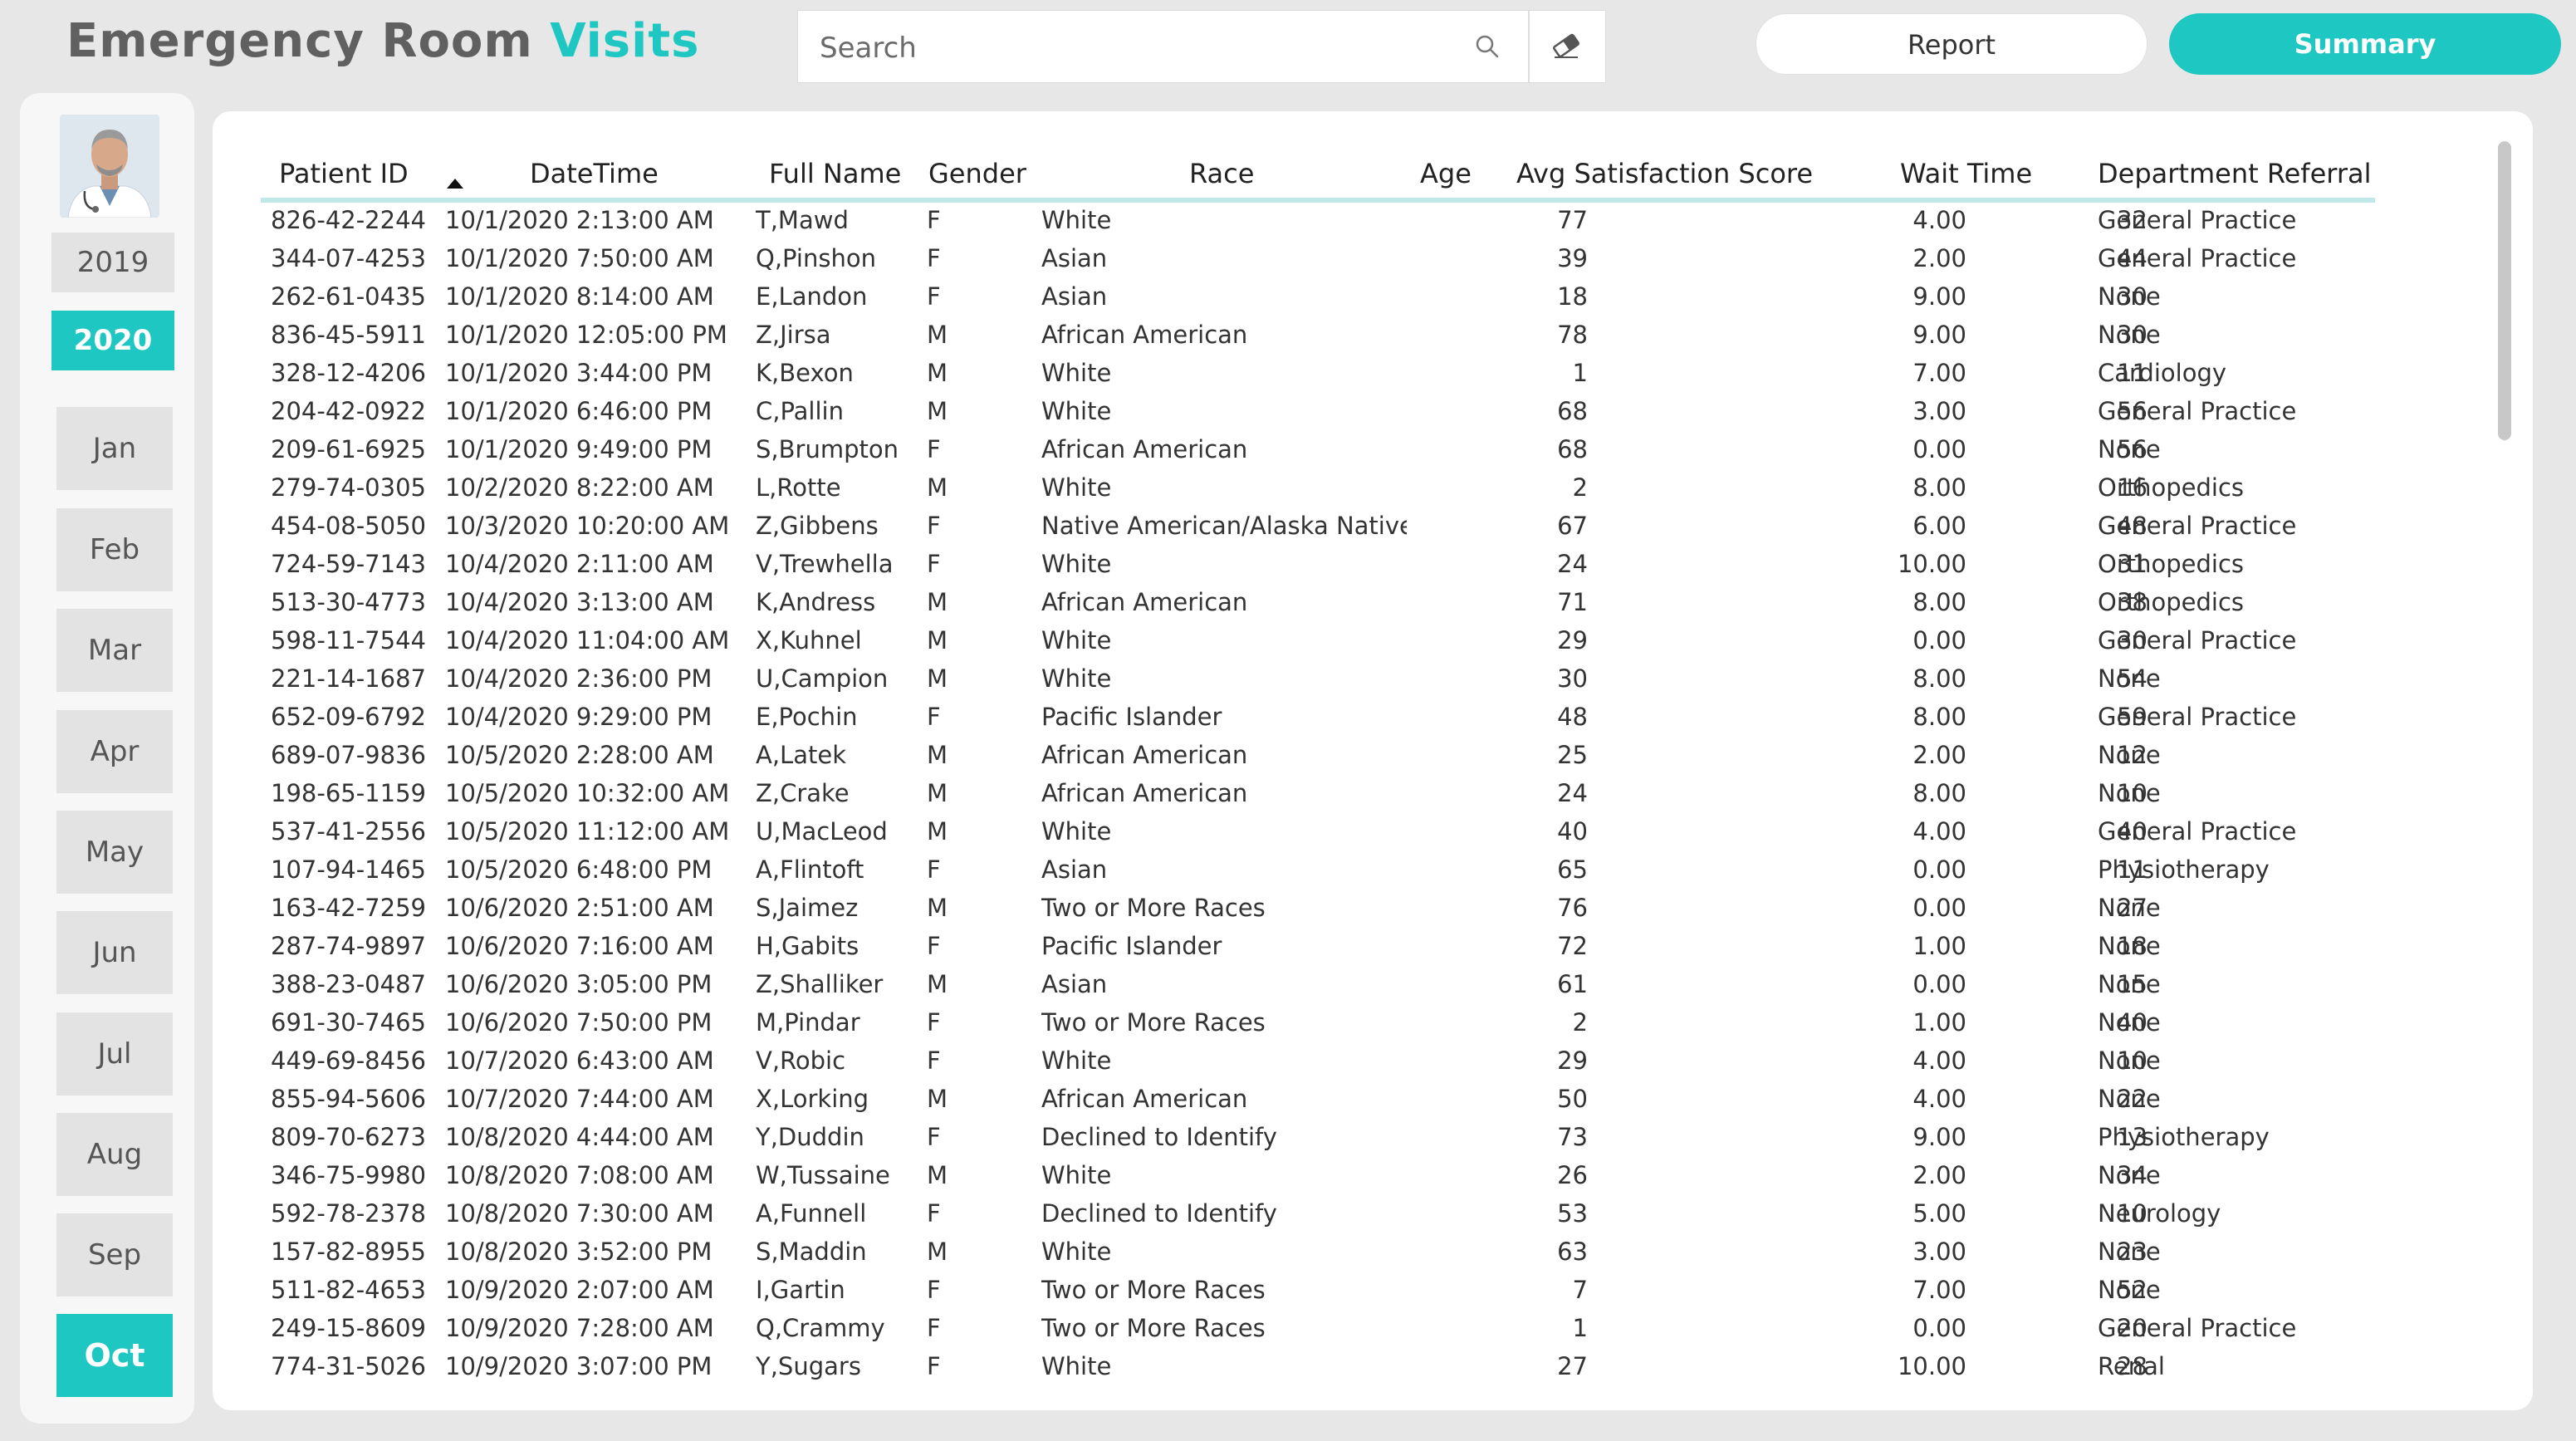  I want to click on cell-department-referral: Physiotherapy, so click(2184, 869).